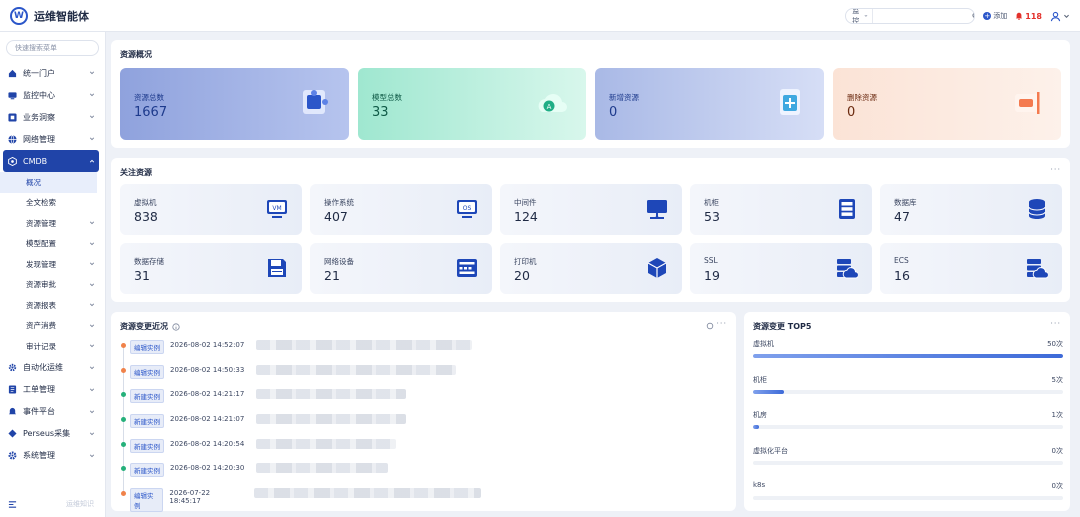 The height and width of the screenshot is (517, 1080). What do you see at coordinates (380, 112) in the screenshot?
I see `card-value: 33` at bounding box center [380, 112].